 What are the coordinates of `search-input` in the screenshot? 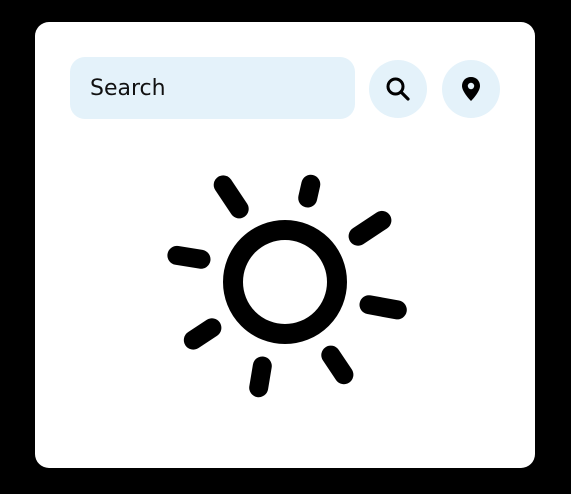 It's located at (210, 88).